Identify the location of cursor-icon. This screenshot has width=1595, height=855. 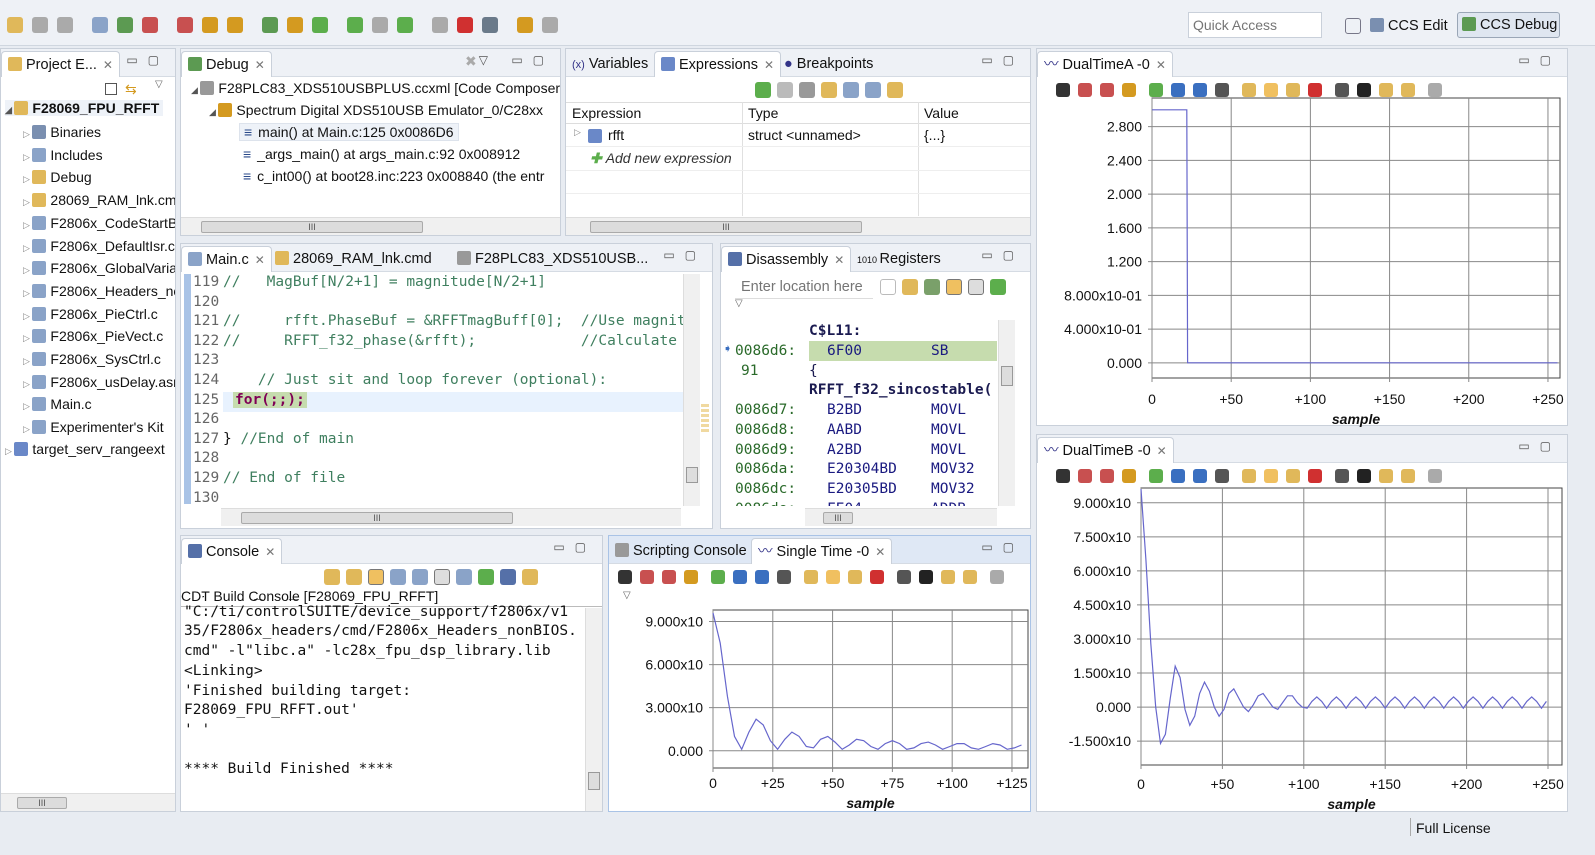
(1129, 476).